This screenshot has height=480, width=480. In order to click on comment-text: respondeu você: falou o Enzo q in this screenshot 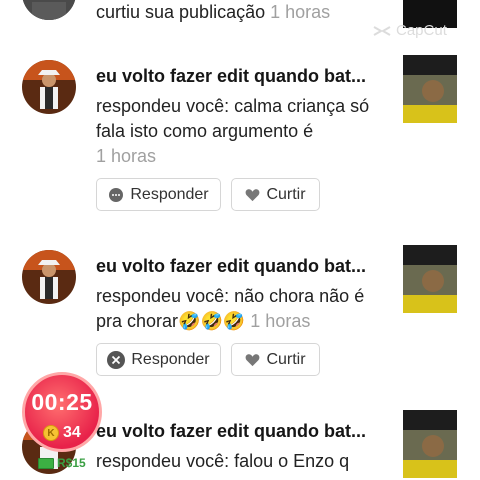, I will do `click(243, 464)`.